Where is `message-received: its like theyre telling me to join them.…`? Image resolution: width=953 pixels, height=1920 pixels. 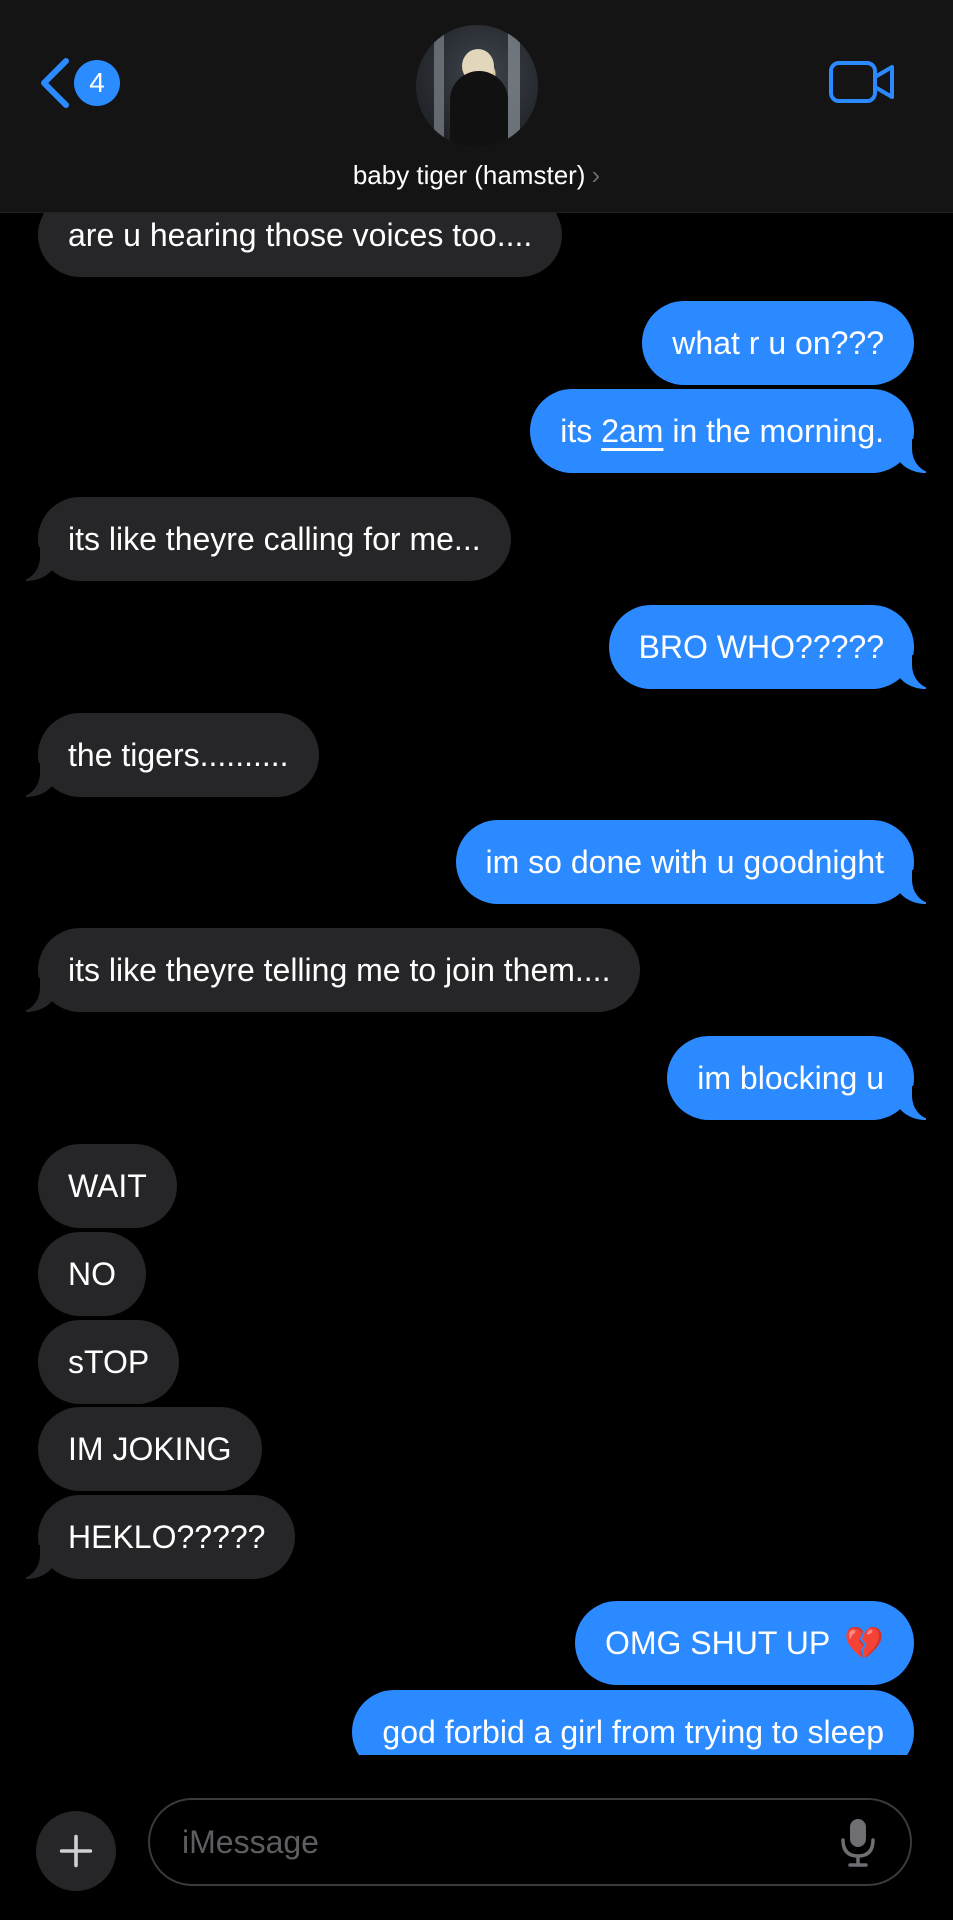
message-received: its like theyre telling me to join them.… is located at coordinates (328, 970).